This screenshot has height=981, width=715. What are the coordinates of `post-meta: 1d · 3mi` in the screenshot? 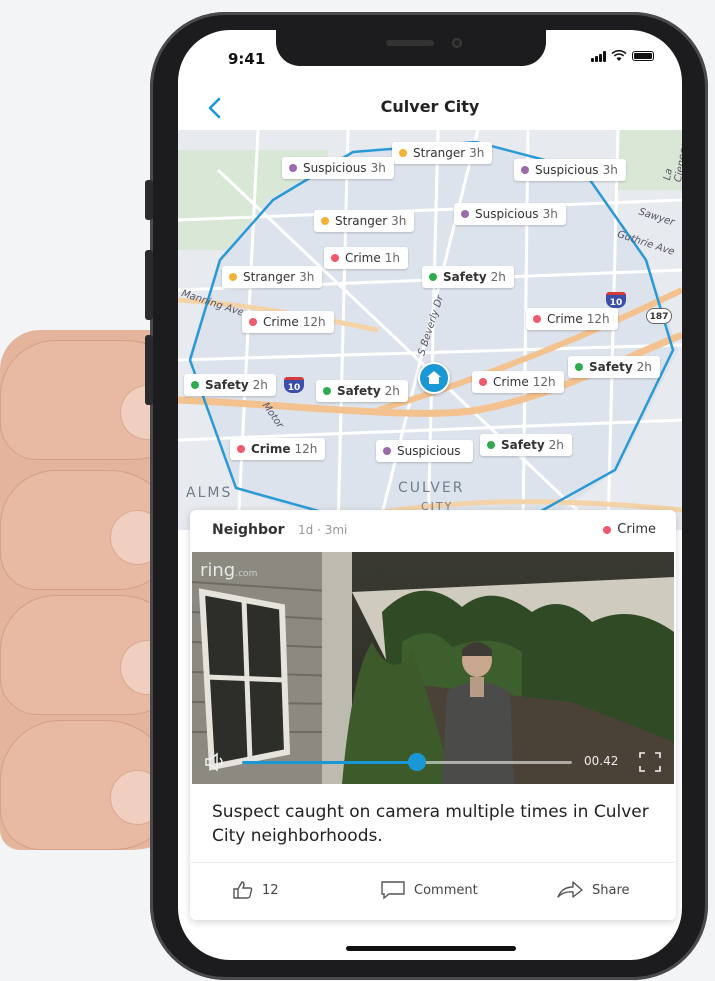 It's located at (323, 530).